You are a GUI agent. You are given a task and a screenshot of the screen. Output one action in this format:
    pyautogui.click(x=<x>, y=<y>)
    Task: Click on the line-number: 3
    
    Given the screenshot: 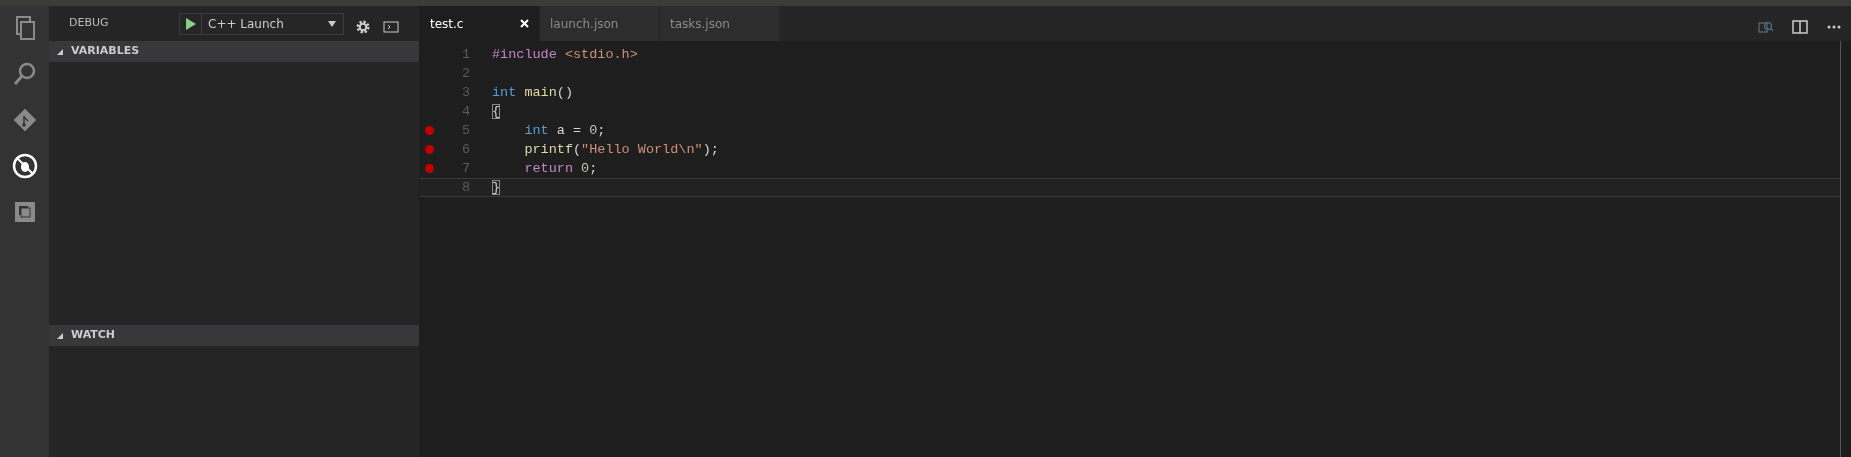 What is the action you would take?
    pyautogui.click(x=465, y=92)
    